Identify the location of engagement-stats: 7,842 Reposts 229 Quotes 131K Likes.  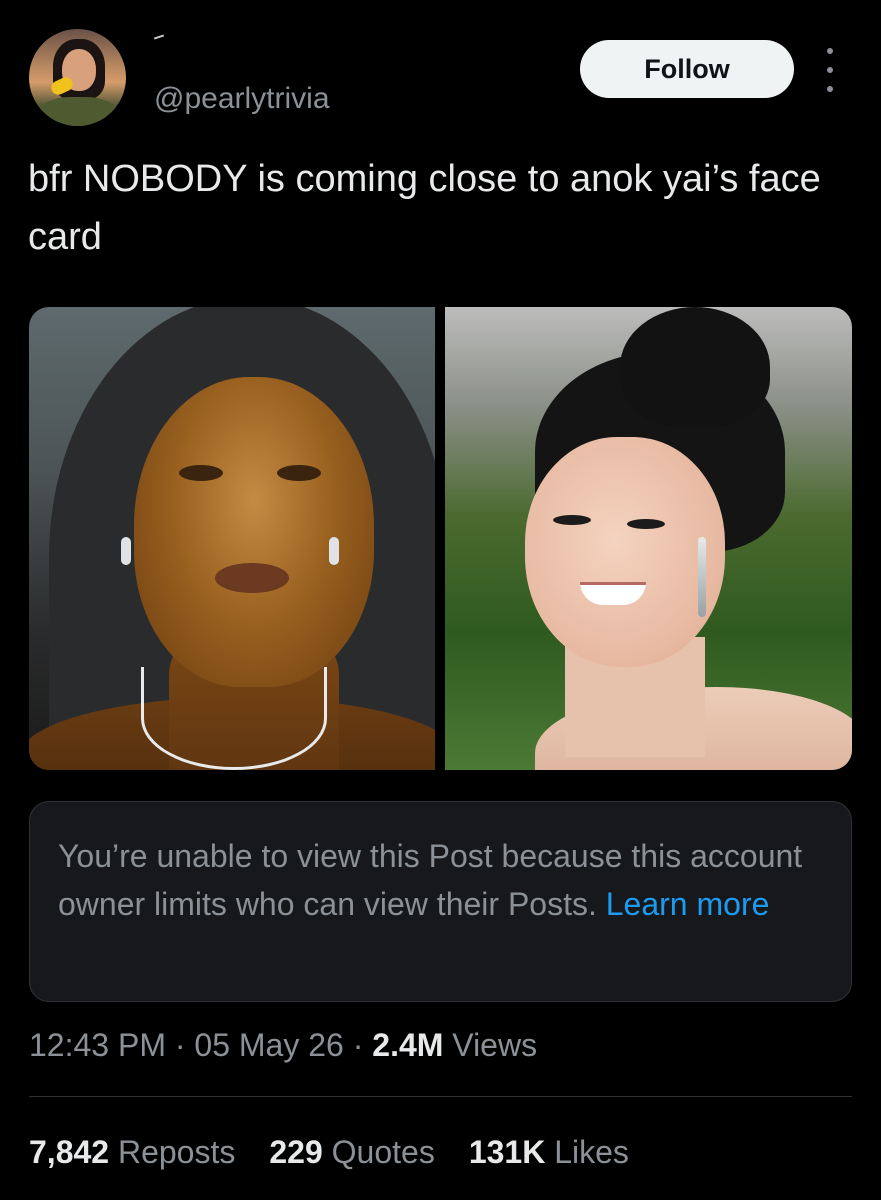
(329, 1152).